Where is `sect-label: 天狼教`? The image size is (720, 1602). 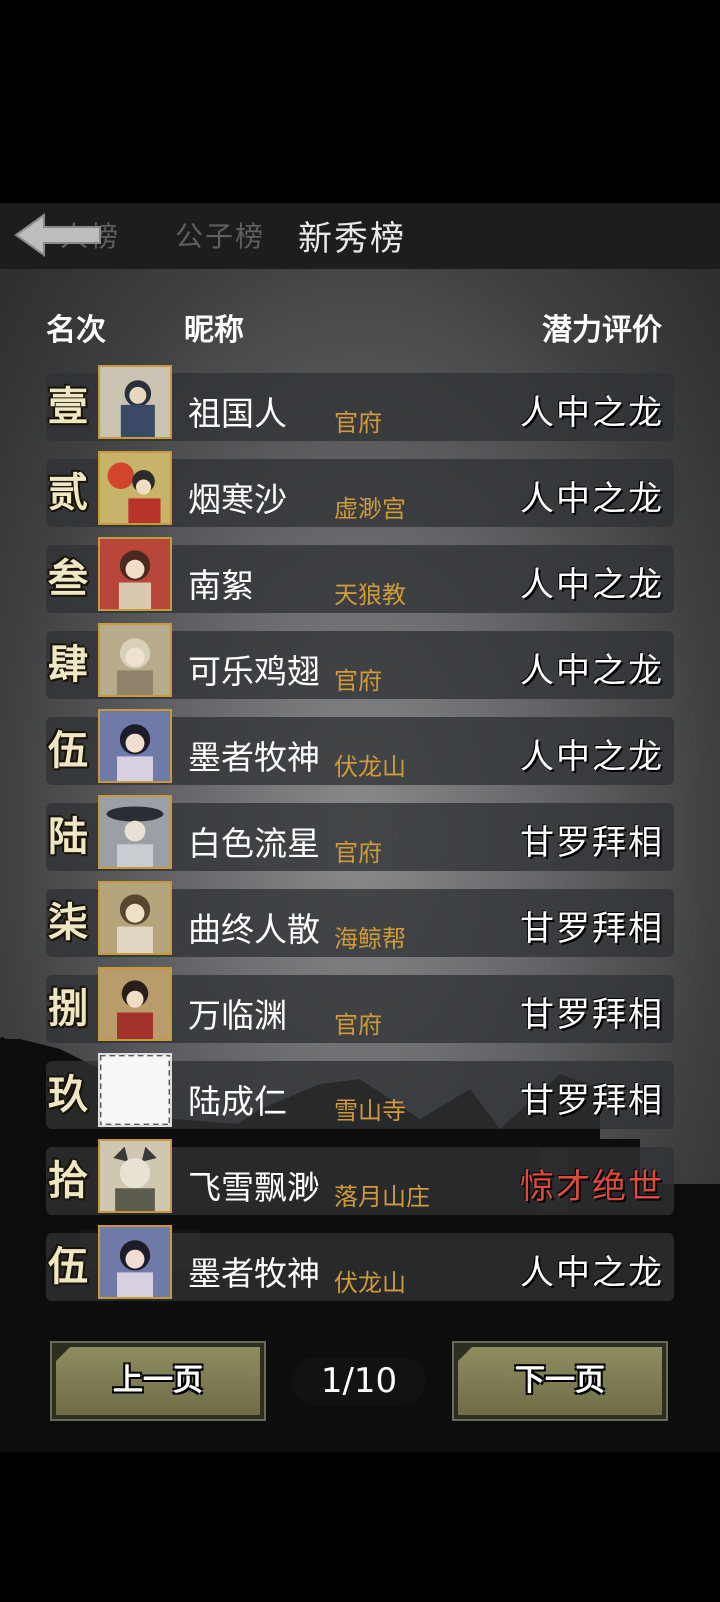 sect-label: 天狼教 is located at coordinates (370, 595).